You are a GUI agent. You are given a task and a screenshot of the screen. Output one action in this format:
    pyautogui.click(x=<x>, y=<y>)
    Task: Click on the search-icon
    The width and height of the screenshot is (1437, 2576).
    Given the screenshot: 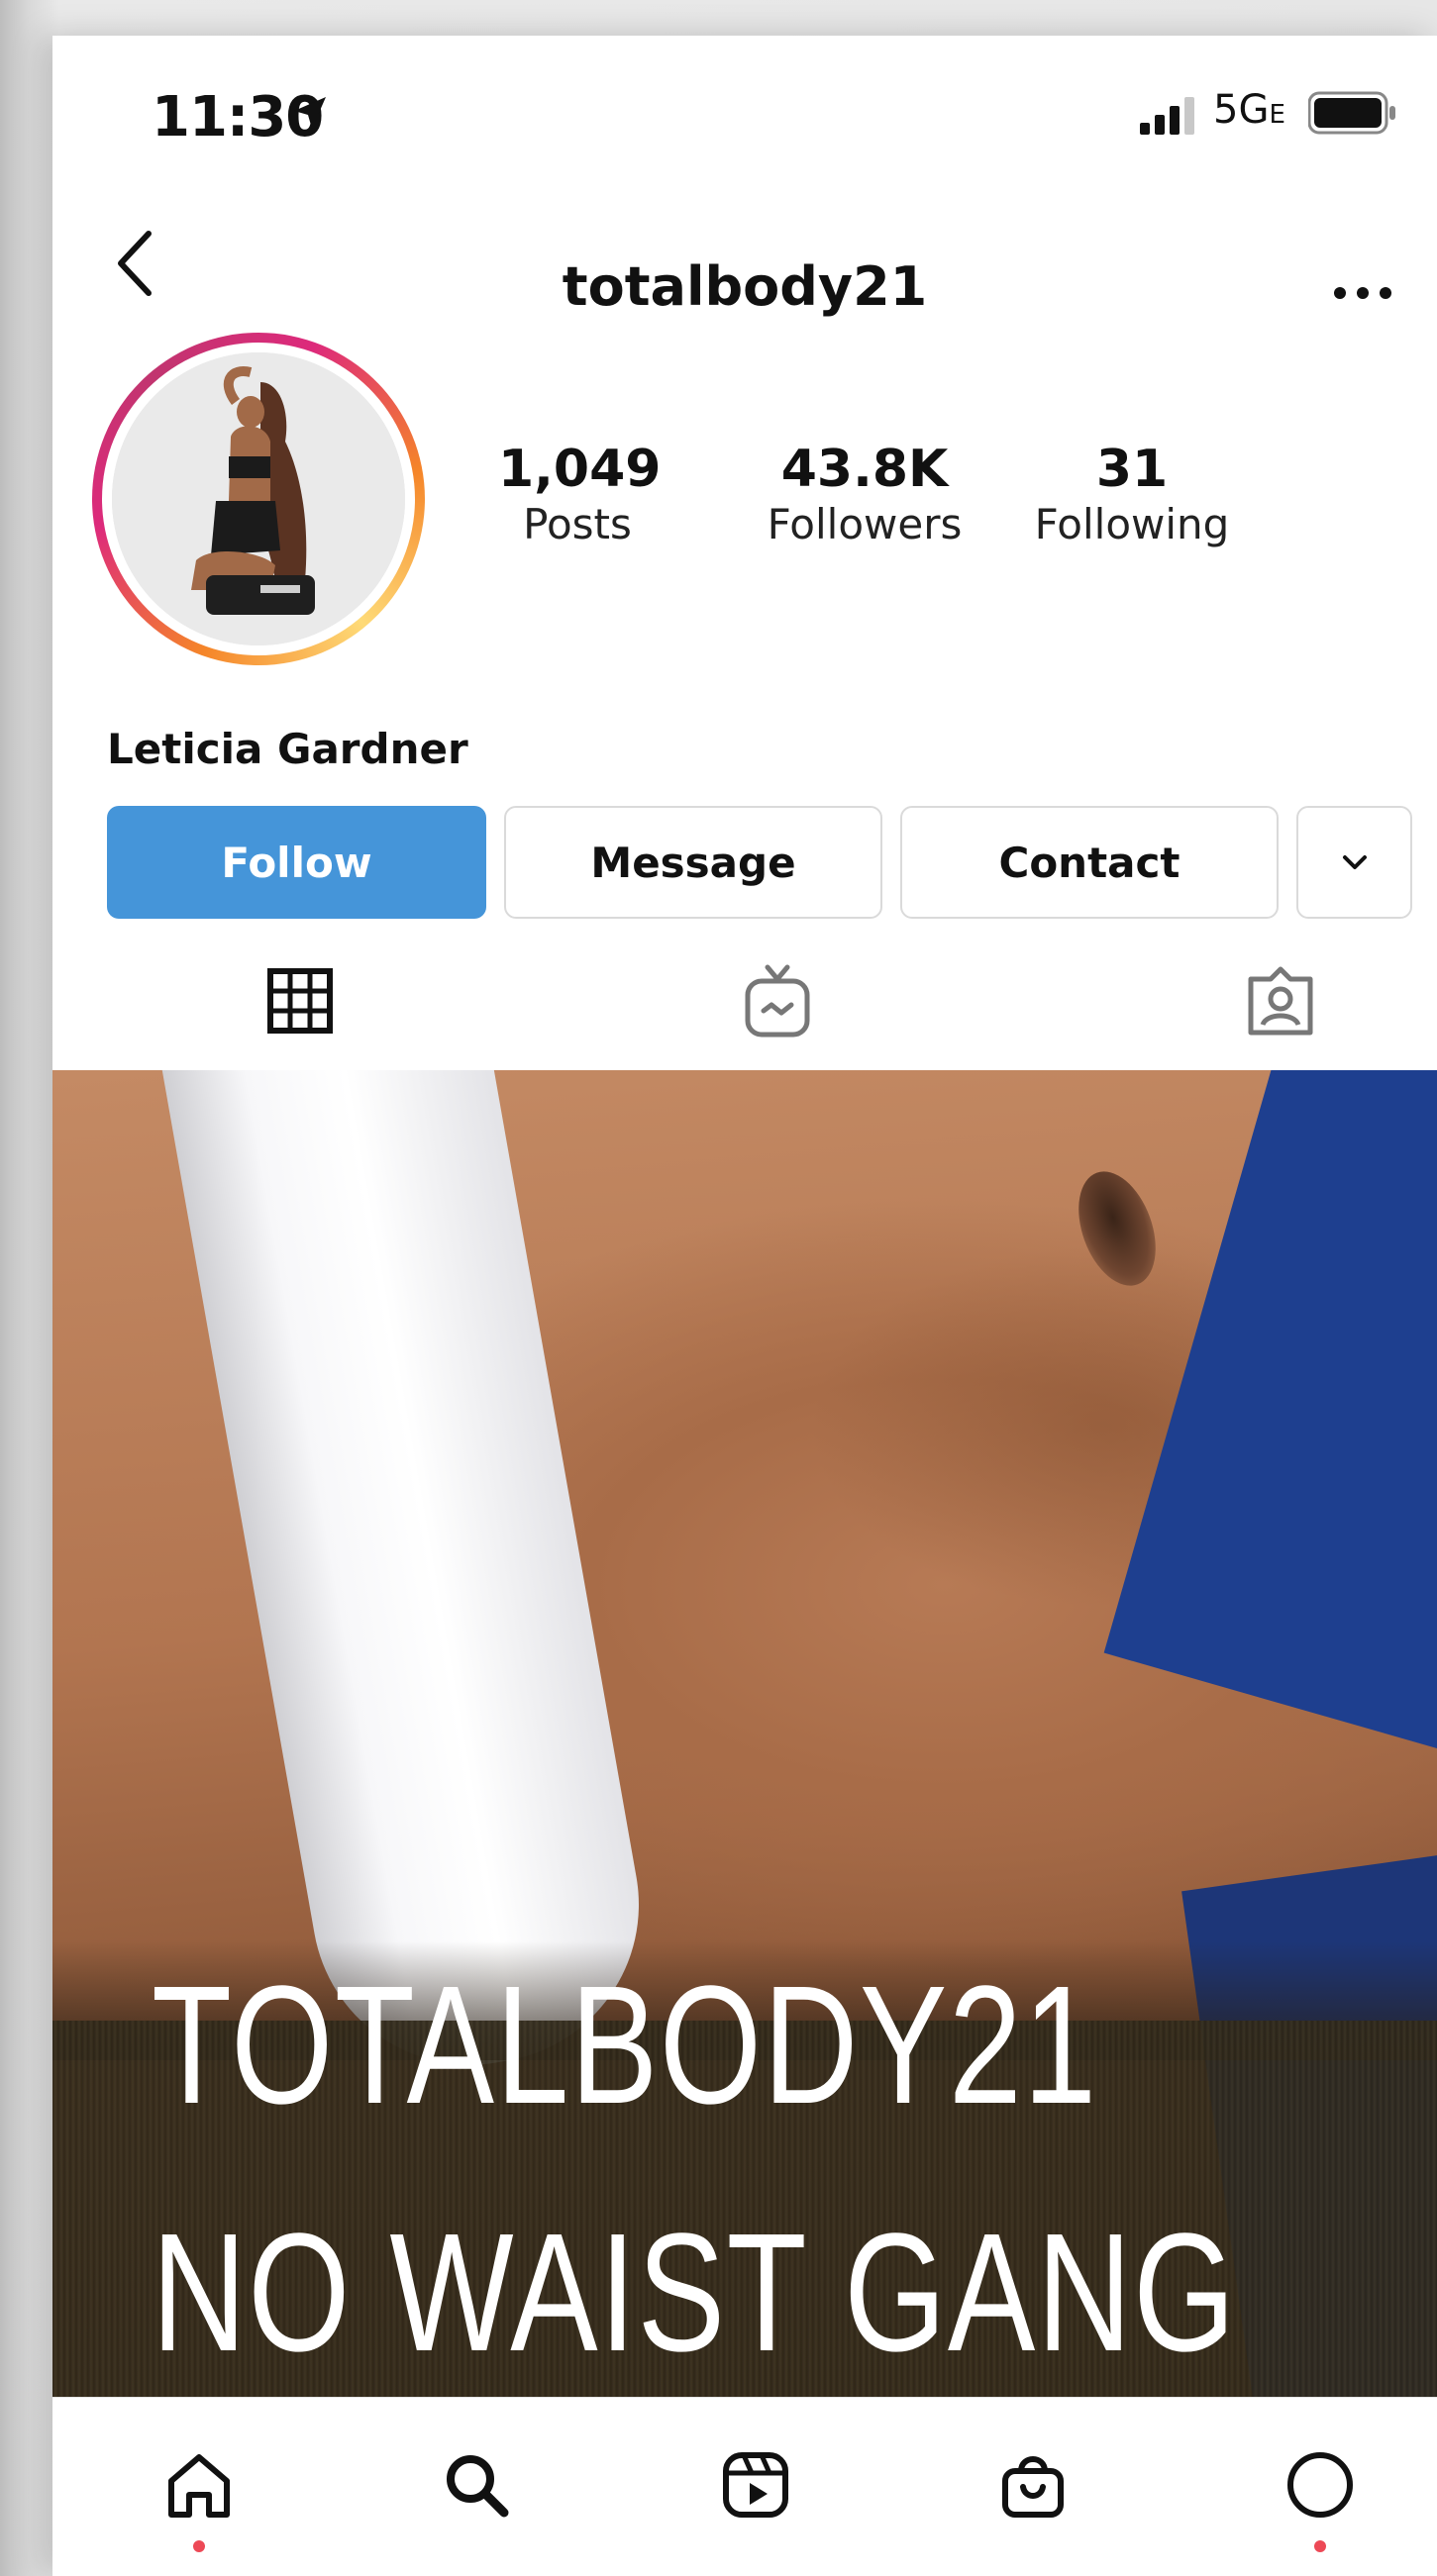 What is the action you would take?
    pyautogui.click(x=477, y=2485)
    